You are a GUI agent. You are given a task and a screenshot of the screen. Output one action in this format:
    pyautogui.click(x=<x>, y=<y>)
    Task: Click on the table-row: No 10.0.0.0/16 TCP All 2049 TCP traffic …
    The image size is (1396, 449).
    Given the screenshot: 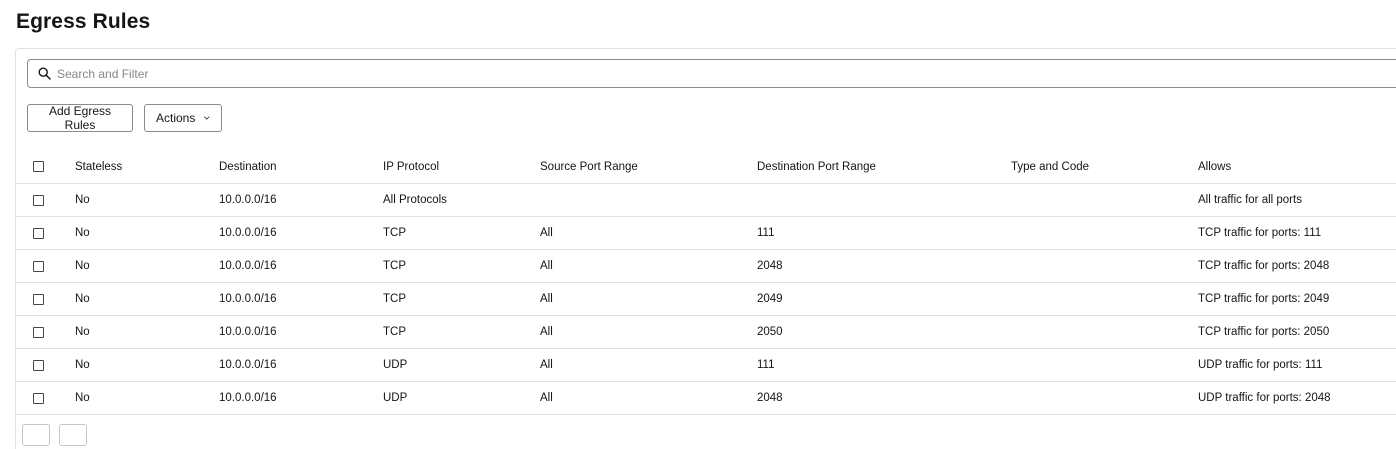 What is the action you would take?
    pyautogui.click(x=706, y=299)
    